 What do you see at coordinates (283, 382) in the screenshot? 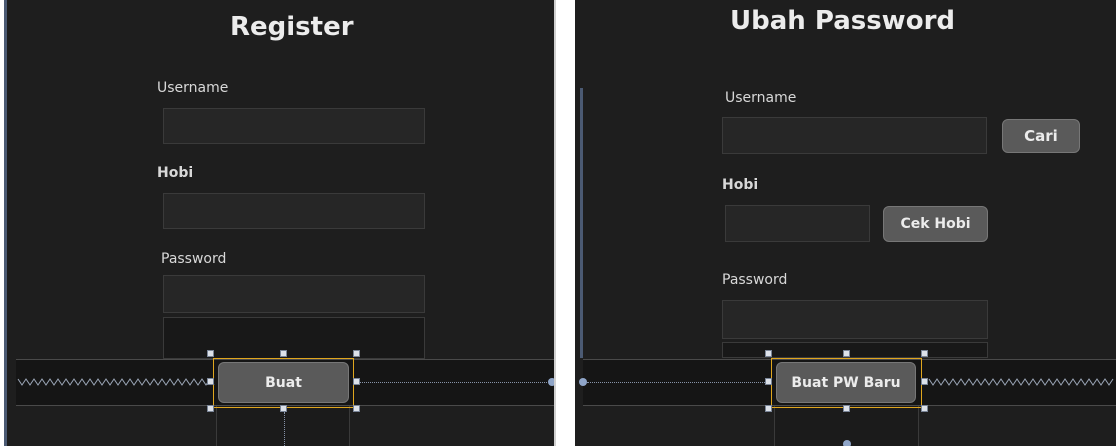
I see `buat-button: Buat` at bounding box center [283, 382].